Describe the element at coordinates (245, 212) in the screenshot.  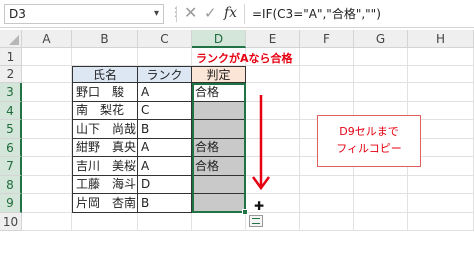
I see `fill-handle` at that location.